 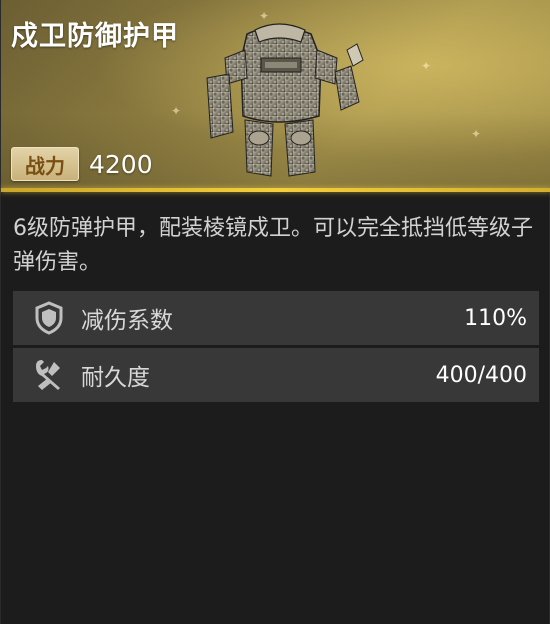 What do you see at coordinates (275, 190) in the screenshot?
I see `rarity-divider` at bounding box center [275, 190].